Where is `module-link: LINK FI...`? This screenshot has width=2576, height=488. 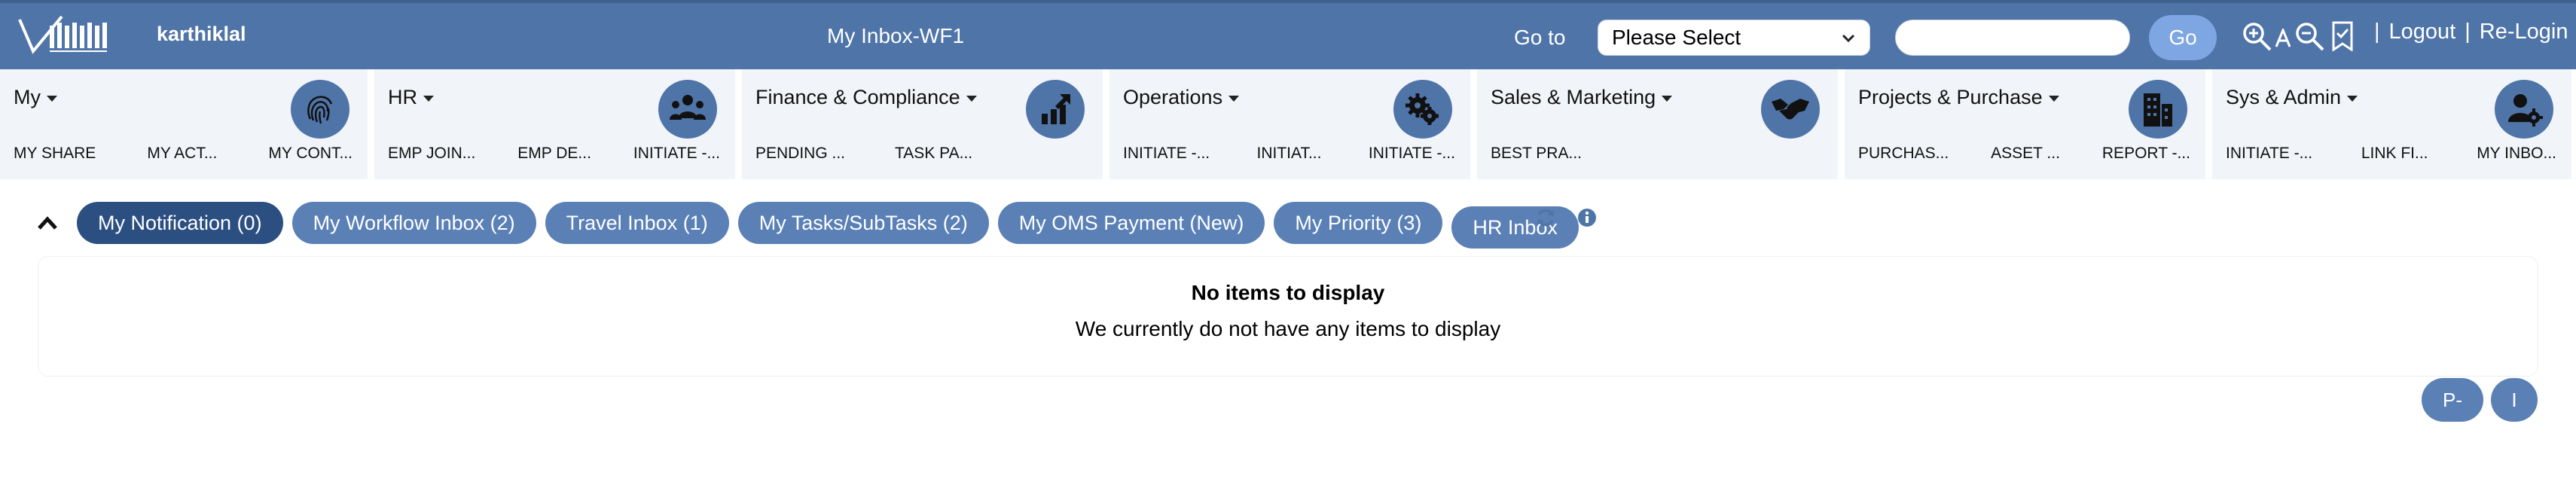
module-link: LINK FI... is located at coordinates (2395, 154).